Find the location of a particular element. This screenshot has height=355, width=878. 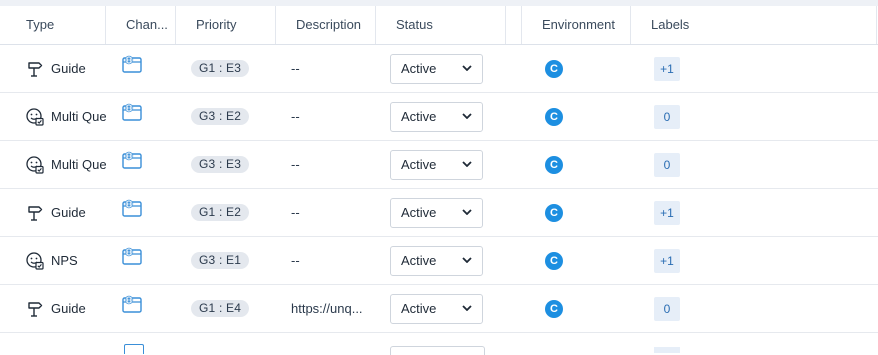

table-row: Guide G1 : E2 -- Active C +1 is located at coordinates (439, 213).